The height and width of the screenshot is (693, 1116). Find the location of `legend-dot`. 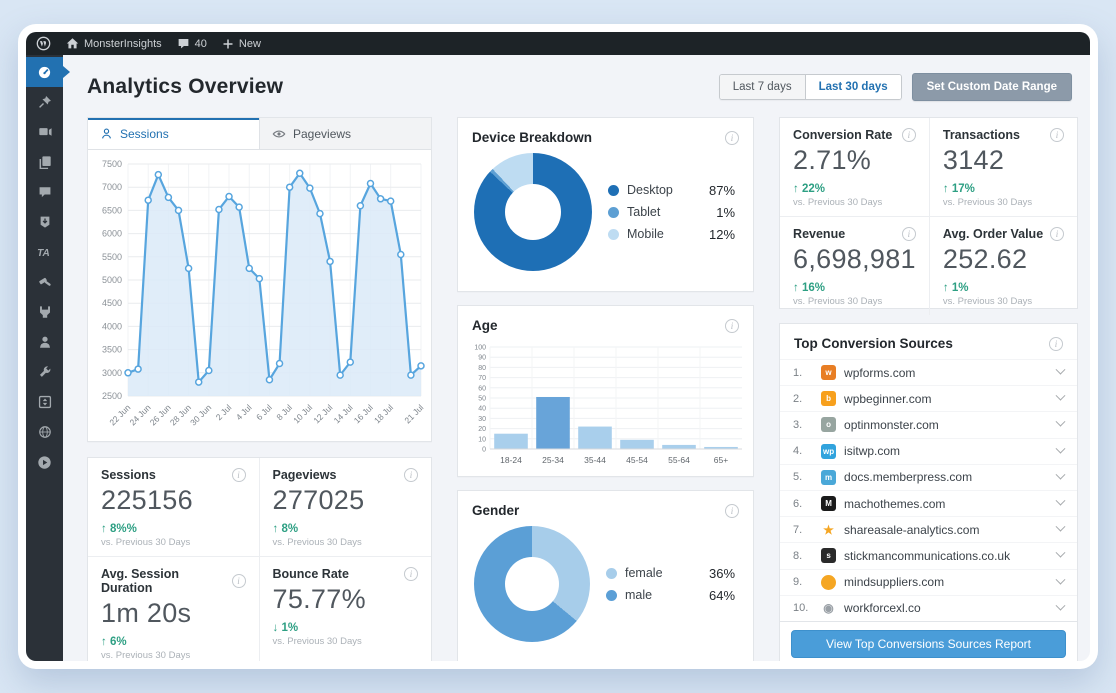

legend-dot is located at coordinates (613, 234).